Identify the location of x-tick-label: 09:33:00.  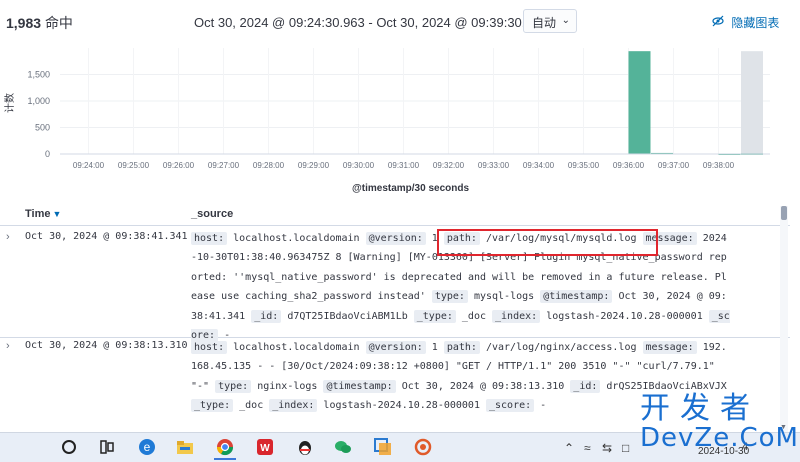
(494, 165).